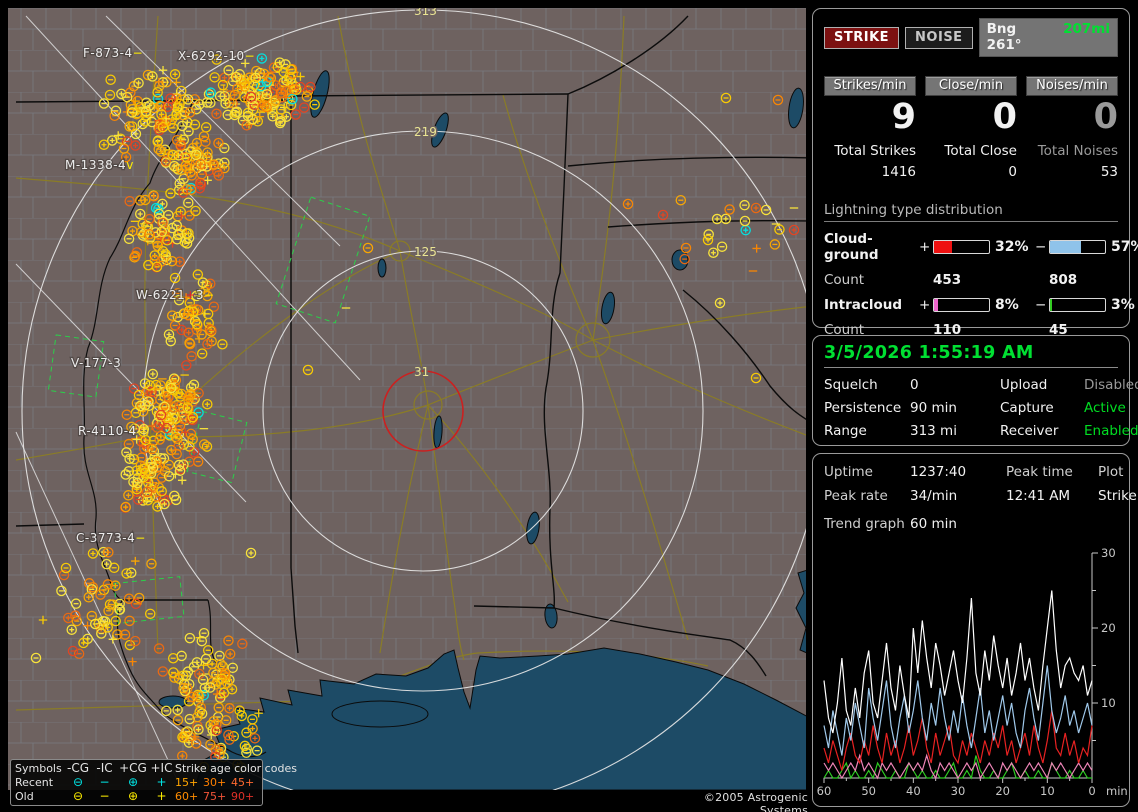  I want to click on chart-series, so click(958, 685).